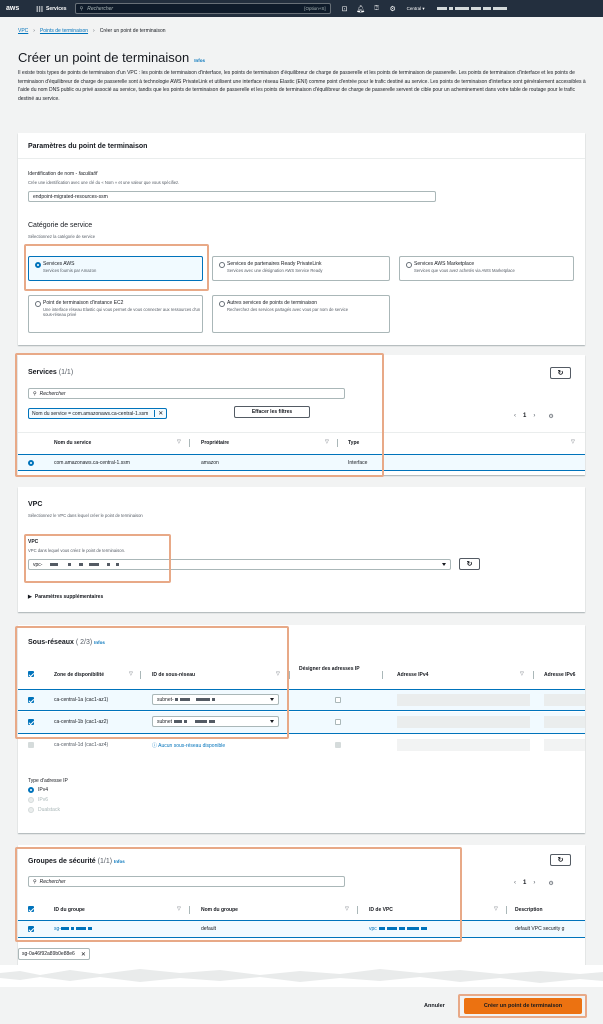 This screenshot has width=603, height=1024. What do you see at coordinates (199, 60) in the screenshot?
I see `info-link: Infos` at bounding box center [199, 60].